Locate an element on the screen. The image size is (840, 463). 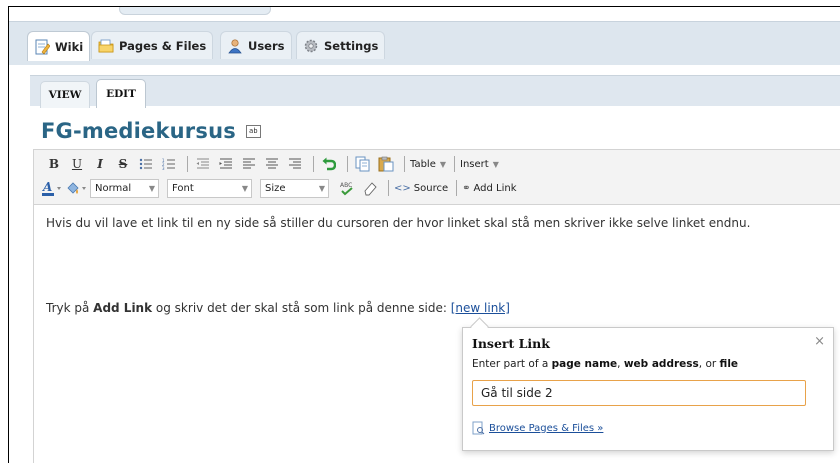
spellcheck-icon: ABC is located at coordinates (347, 188).